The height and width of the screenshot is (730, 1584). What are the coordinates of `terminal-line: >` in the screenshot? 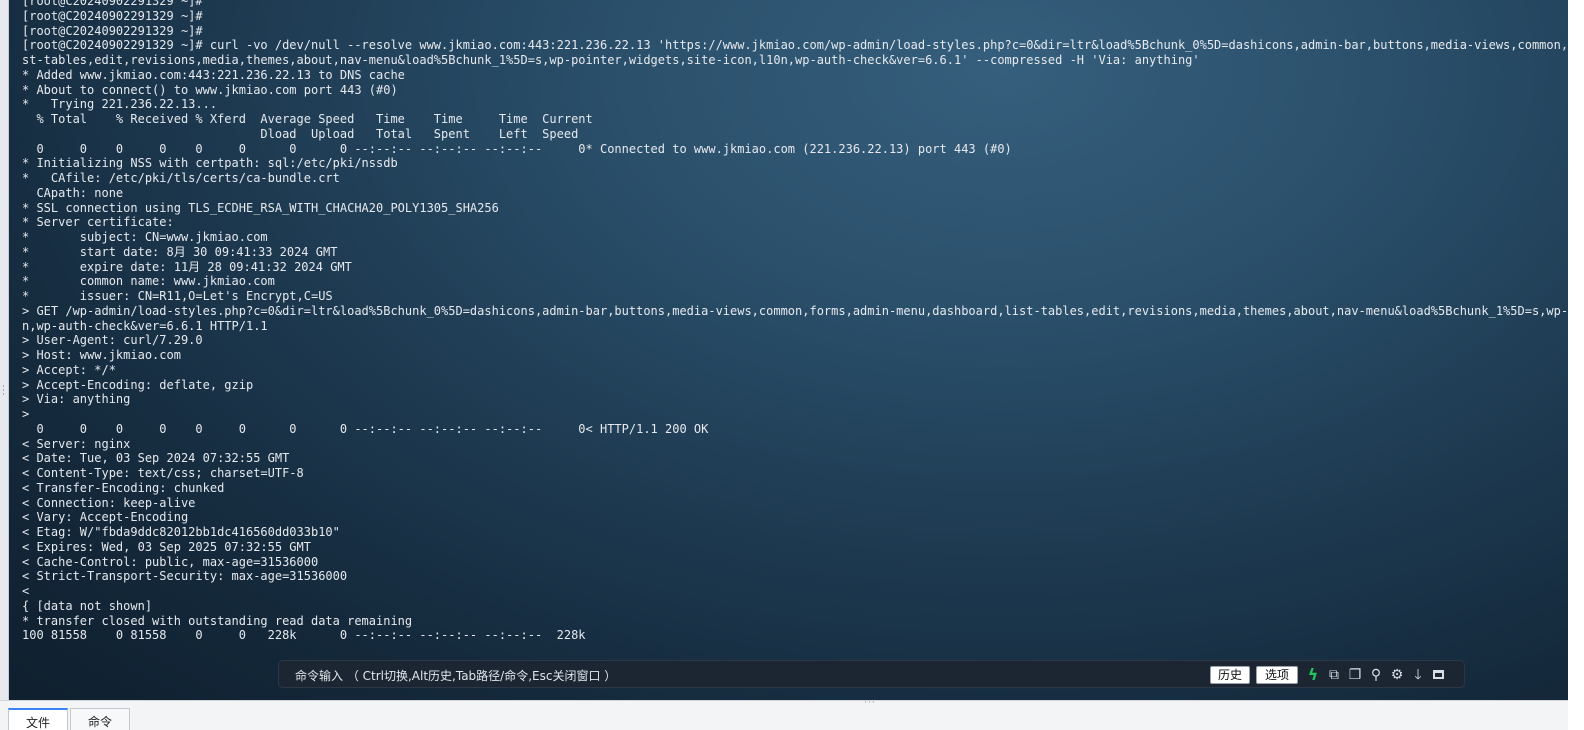 It's located at (26, 414).